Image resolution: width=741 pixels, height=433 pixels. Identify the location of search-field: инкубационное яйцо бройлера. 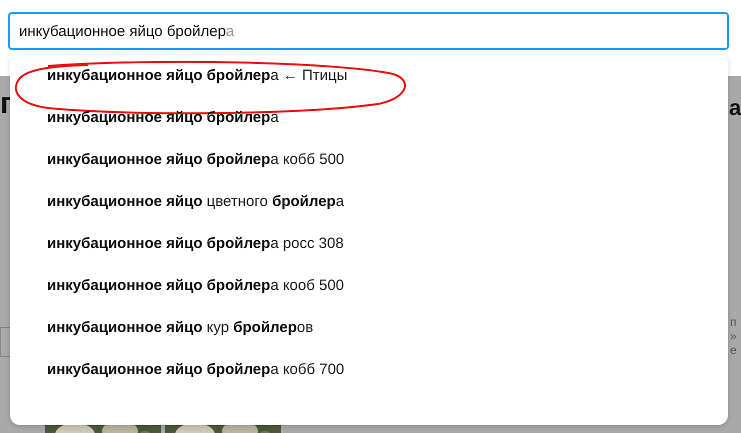
(368, 31).